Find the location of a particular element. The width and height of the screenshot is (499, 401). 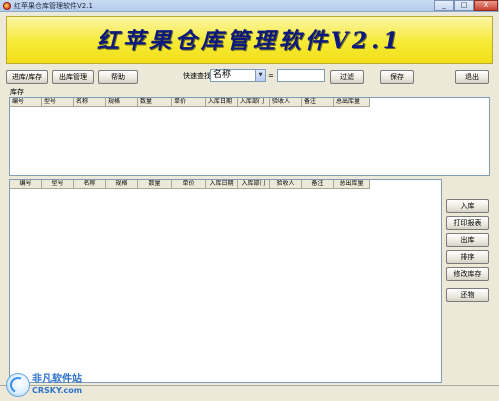

filter-button: 过滤 is located at coordinates (347, 77).